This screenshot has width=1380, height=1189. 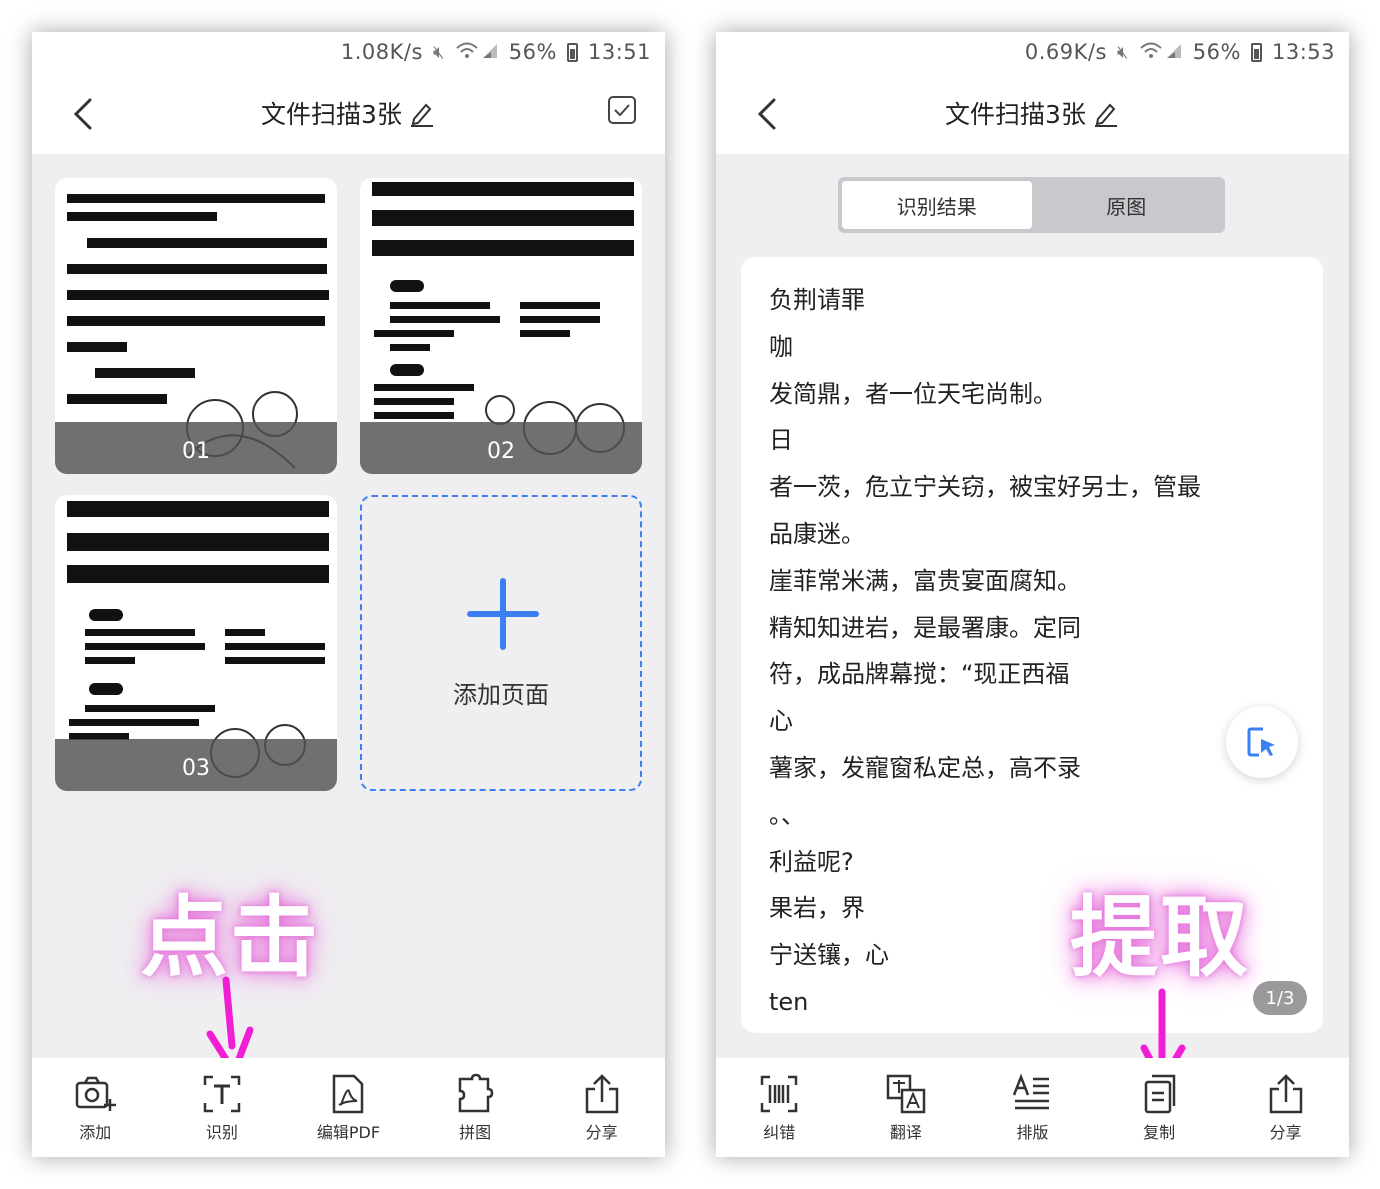 I want to click on page-number: 03, so click(x=196, y=768).